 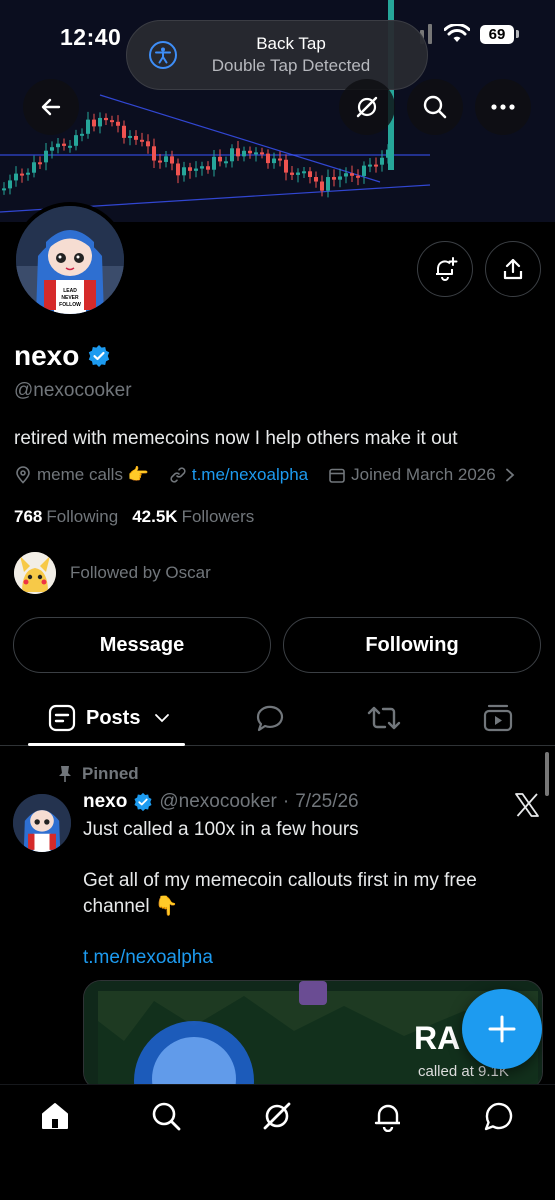 What do you see at coordinates (218, 516) in the screenshot?
I see `followers-label: Followers` at bounding box center [218, 516].